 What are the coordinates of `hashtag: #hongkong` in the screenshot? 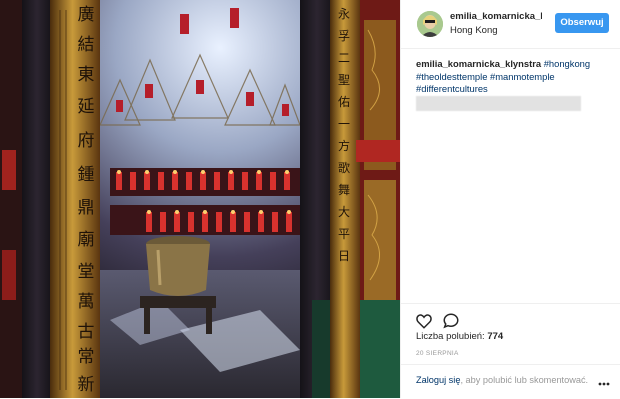 It's located at (567, 63).